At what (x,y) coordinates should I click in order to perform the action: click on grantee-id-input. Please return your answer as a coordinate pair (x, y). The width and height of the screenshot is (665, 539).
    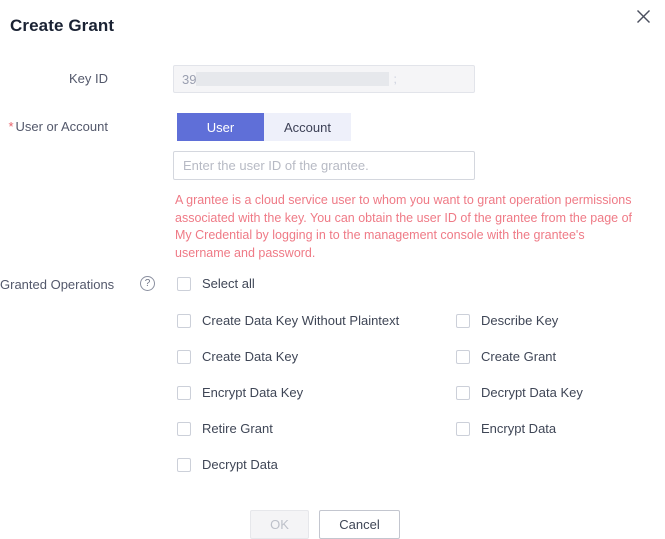
    Looking at the image, I should click on (324, 165).